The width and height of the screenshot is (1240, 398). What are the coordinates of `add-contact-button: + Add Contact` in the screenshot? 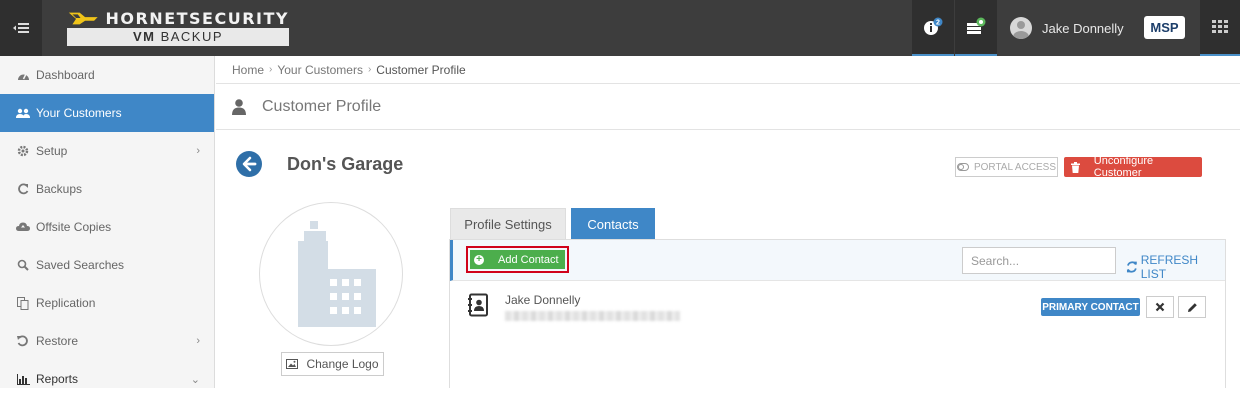 It's located at (517, 259).